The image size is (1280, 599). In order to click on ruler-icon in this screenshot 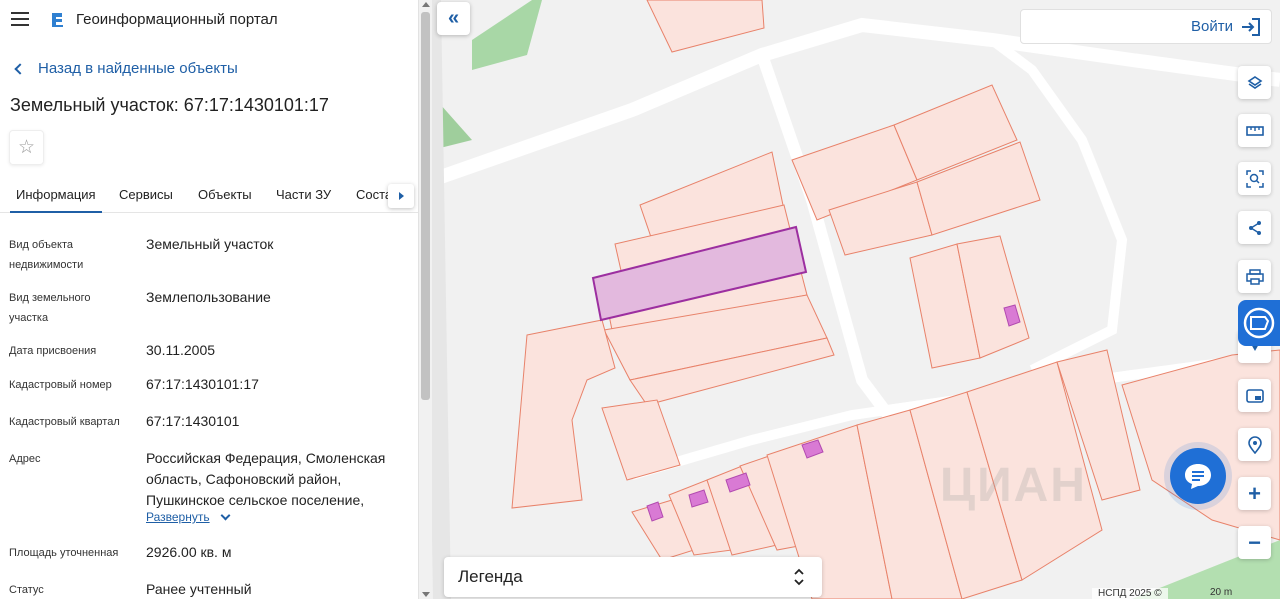, I will do `click(1254, 130)`.